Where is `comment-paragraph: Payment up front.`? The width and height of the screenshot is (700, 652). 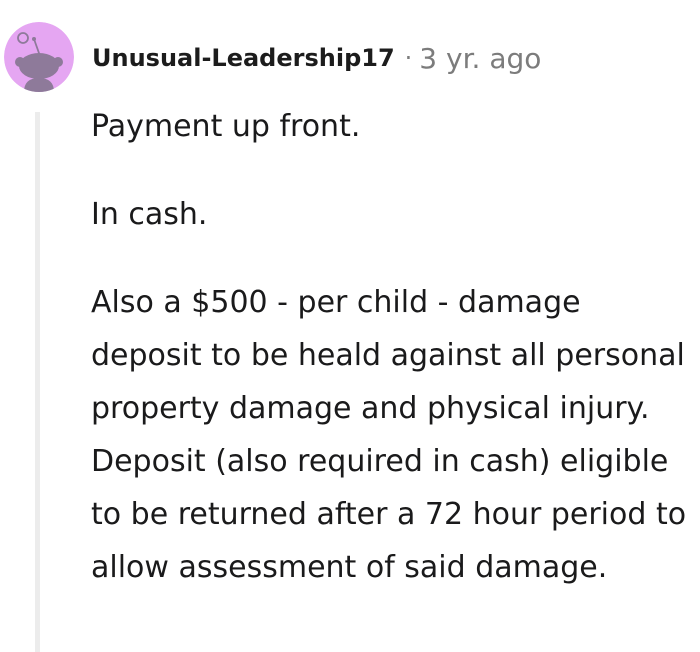 comment-paragraph: Payment up front. is located at coordinates (226, 126).